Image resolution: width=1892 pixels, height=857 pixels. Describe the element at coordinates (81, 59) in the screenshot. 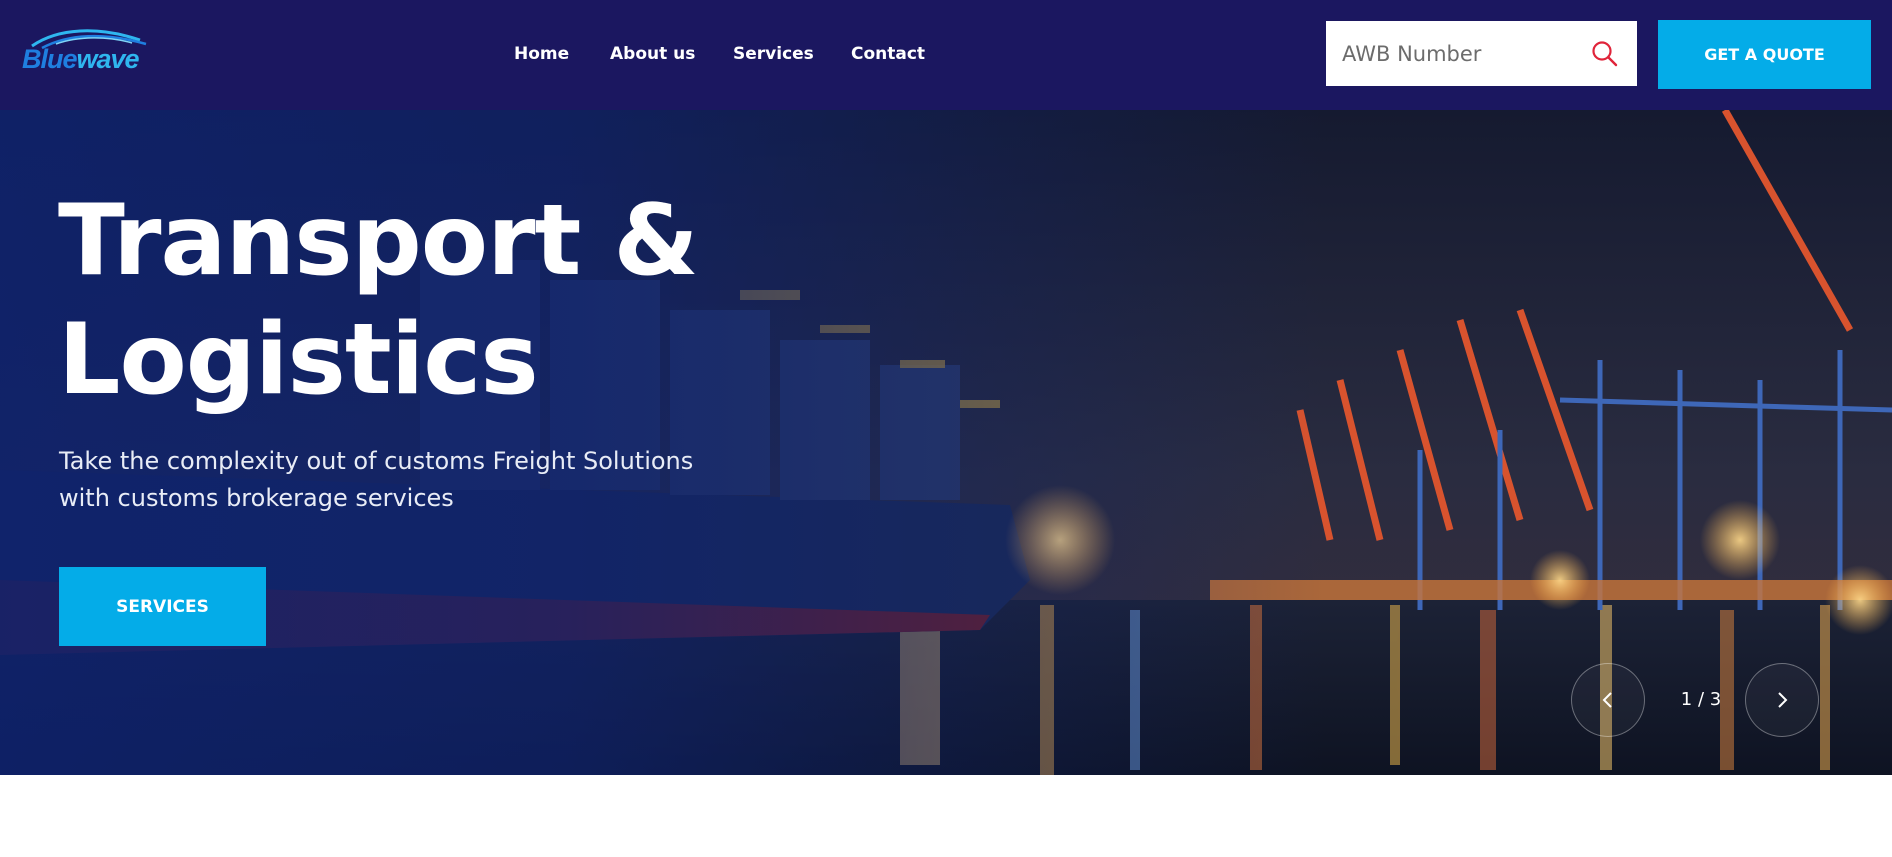

I see `logo-text: Bluewave` at that location.